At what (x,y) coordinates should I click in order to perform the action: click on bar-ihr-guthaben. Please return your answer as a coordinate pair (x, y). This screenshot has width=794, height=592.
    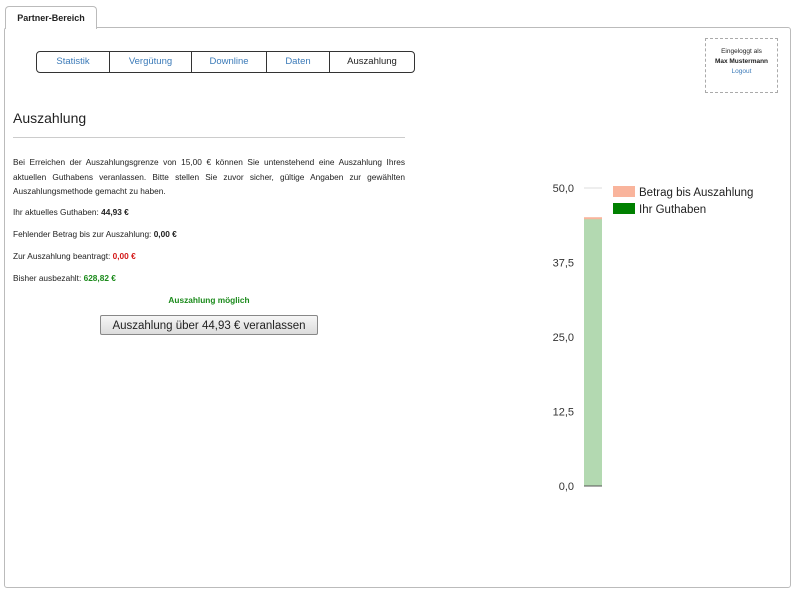
    Looking at the image, I should click on (593, 352).